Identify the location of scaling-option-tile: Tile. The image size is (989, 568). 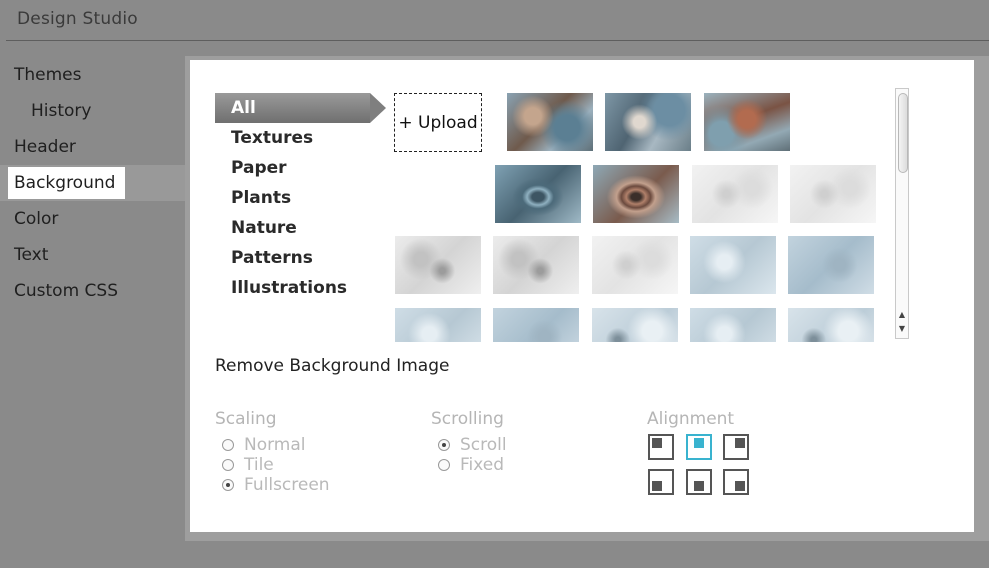
(248, 465).